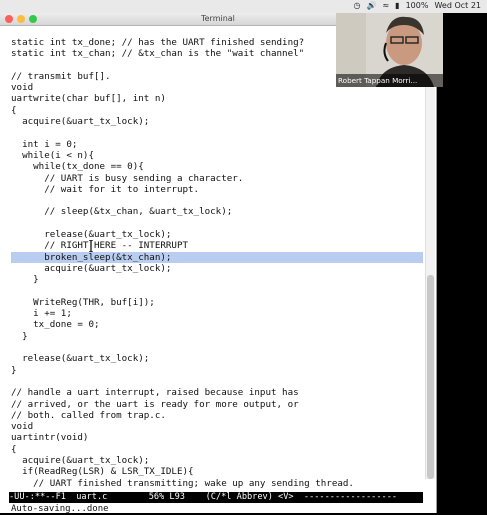  I want to click on clock-icon: ◷, so click(357, 5).